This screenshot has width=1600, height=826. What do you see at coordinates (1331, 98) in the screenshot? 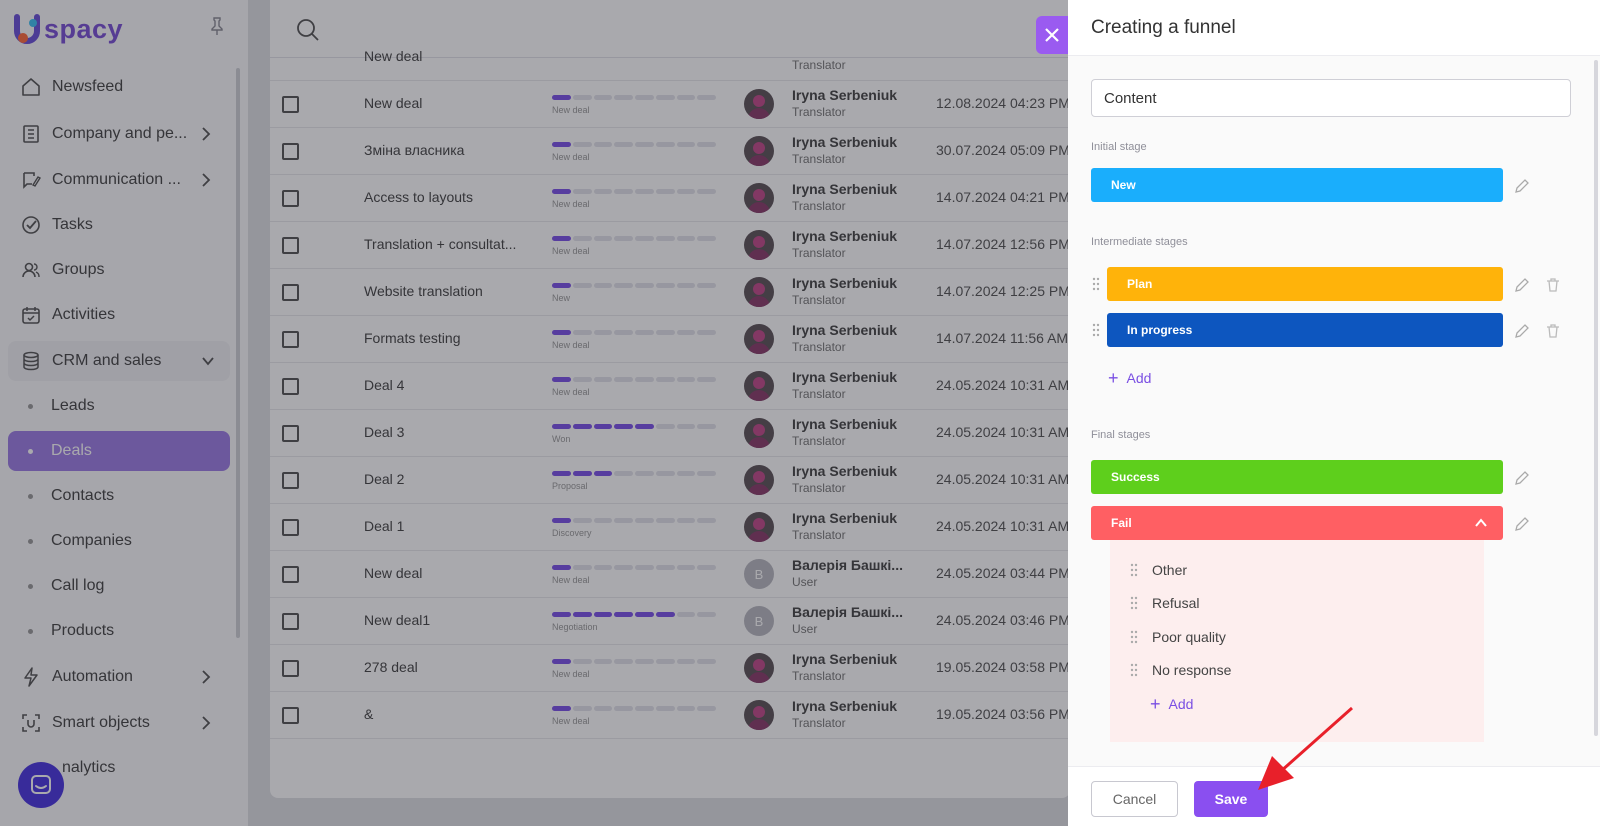
I see `funnel-name-input` at bounding box center [1331, 98].